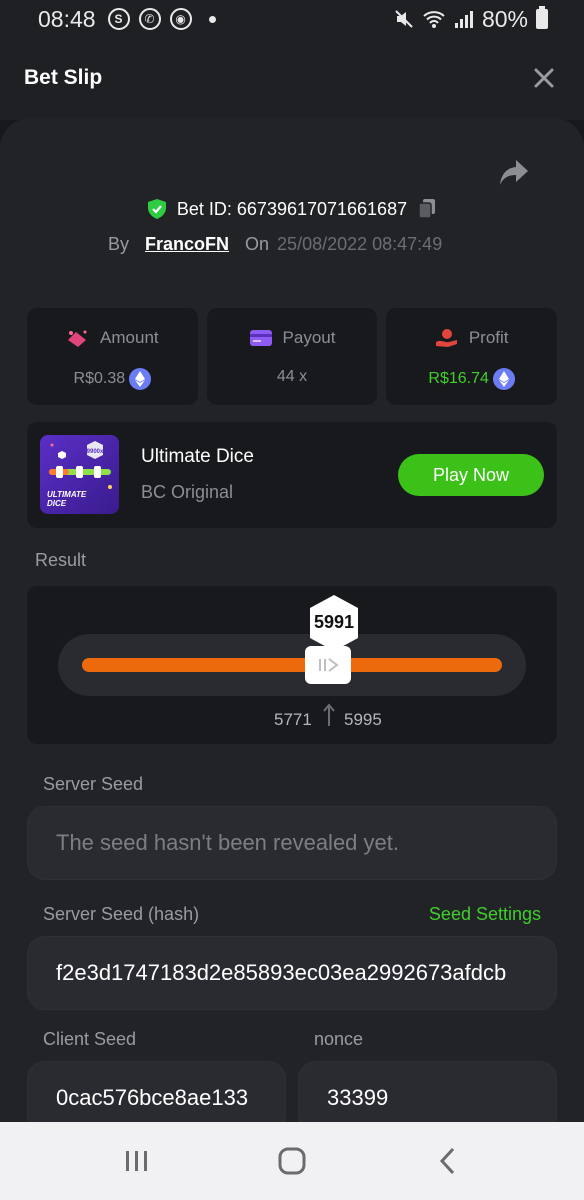 This screenshot has height=1200, width=584. Describe the element at coordinates (360, 244) in the screenshot. I see `bet-date: 25/08/2022 08:47:49` at that location.